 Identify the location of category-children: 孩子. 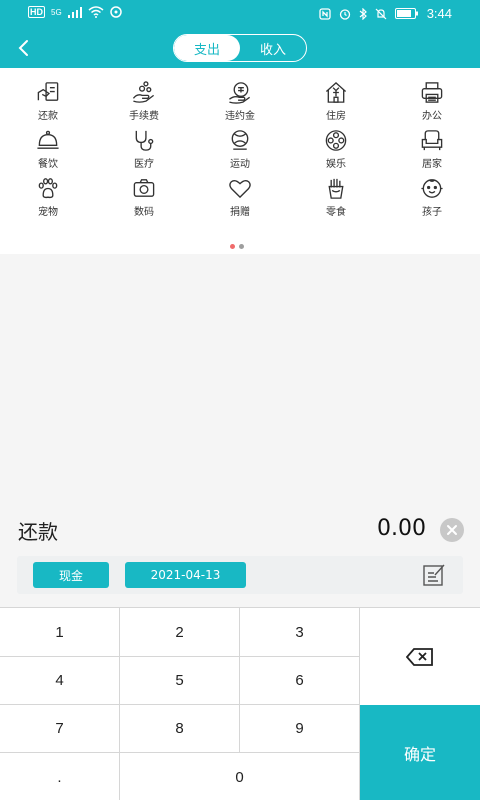
(432, 194).